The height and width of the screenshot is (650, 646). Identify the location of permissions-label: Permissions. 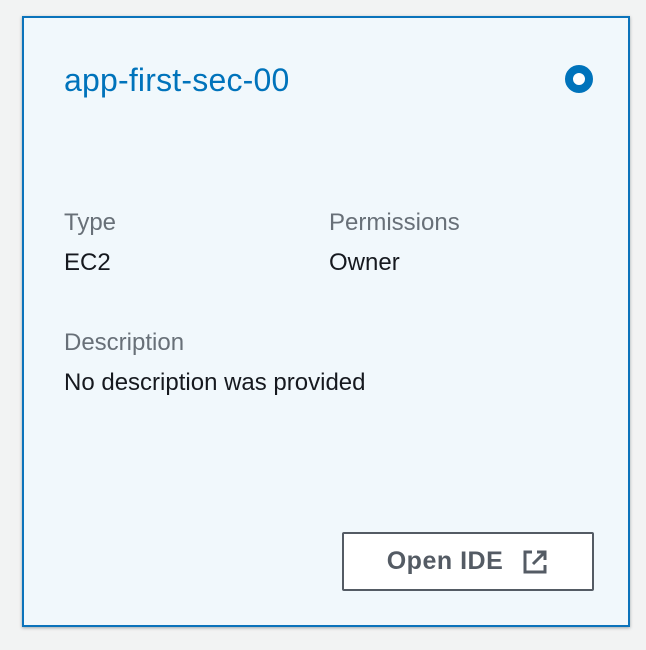
(394, 222).